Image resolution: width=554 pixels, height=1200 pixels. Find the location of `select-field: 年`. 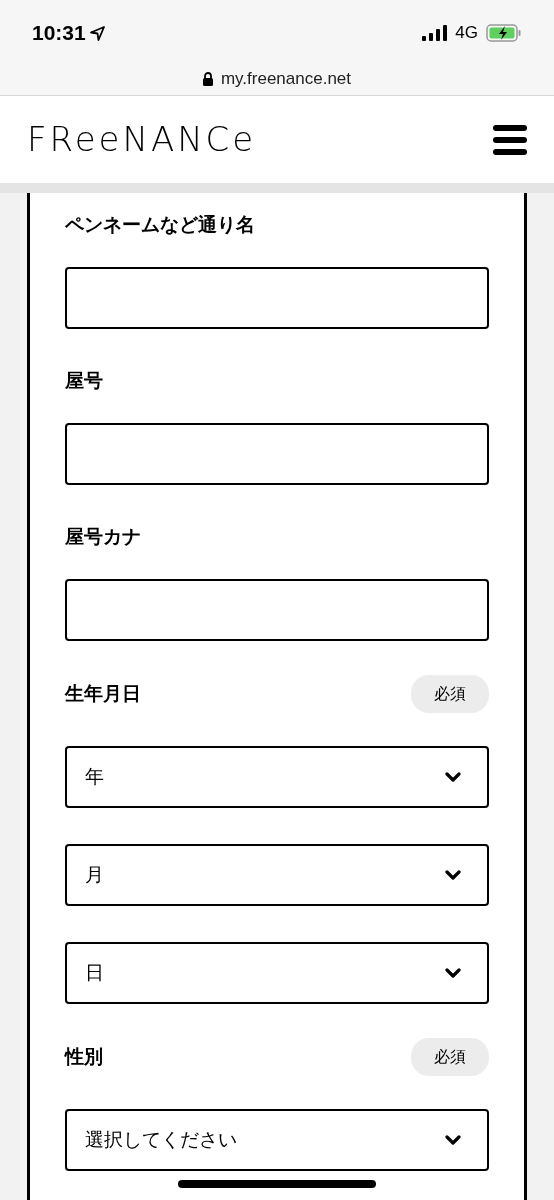

select-field: 年 is located at coordinates (277, 777).